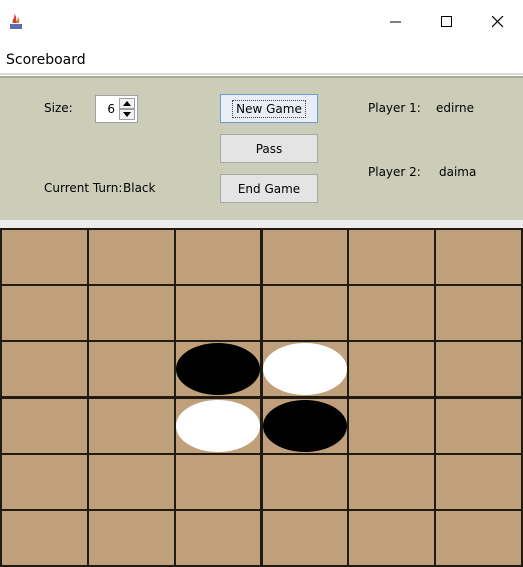 This screenshot has width=523, height=567. I want to click on pass-button: Pass, so click(269, 148).